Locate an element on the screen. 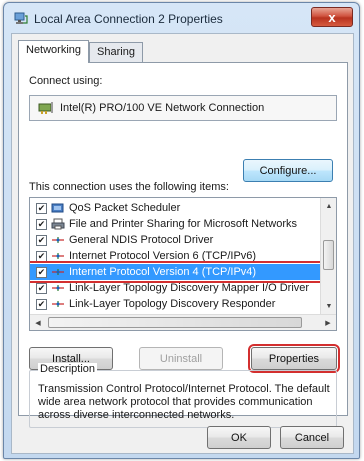  item-label: Internet Protocol Version 4 (TCP/IPv4) is located at coordinates (163, 272).